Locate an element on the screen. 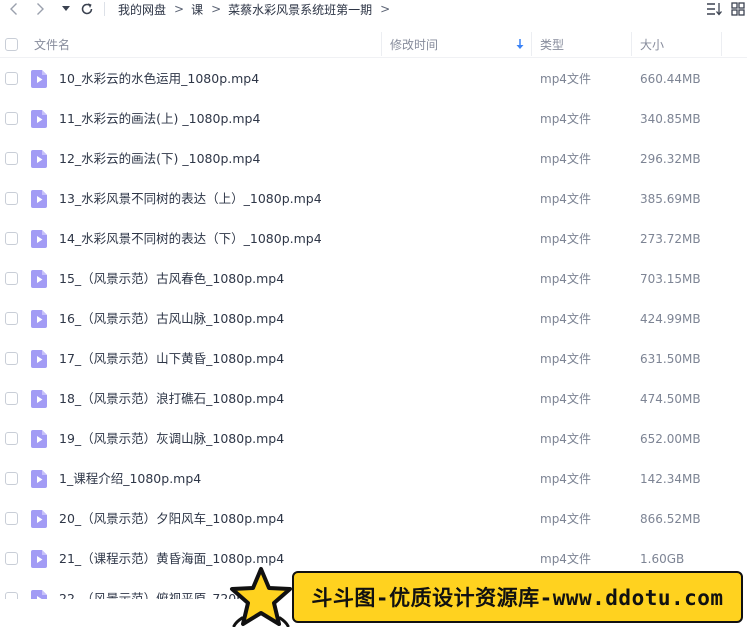  file-name: 17_（风景示范）山下黄昏_1080p.mp4 is located at coordinates (171, 359).